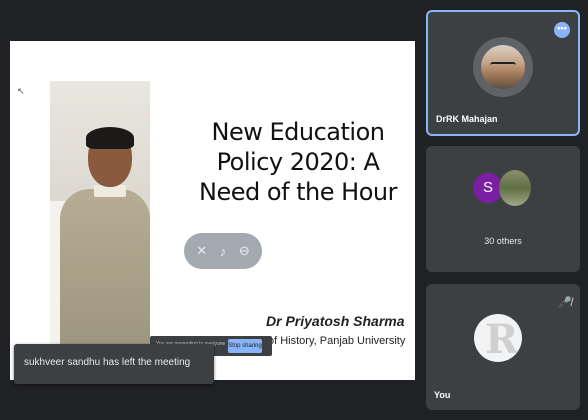 This screenshot has height=420, width=588. I want to click on presentation-controls: ✕ ♪ ⊖, so click(223, 251).